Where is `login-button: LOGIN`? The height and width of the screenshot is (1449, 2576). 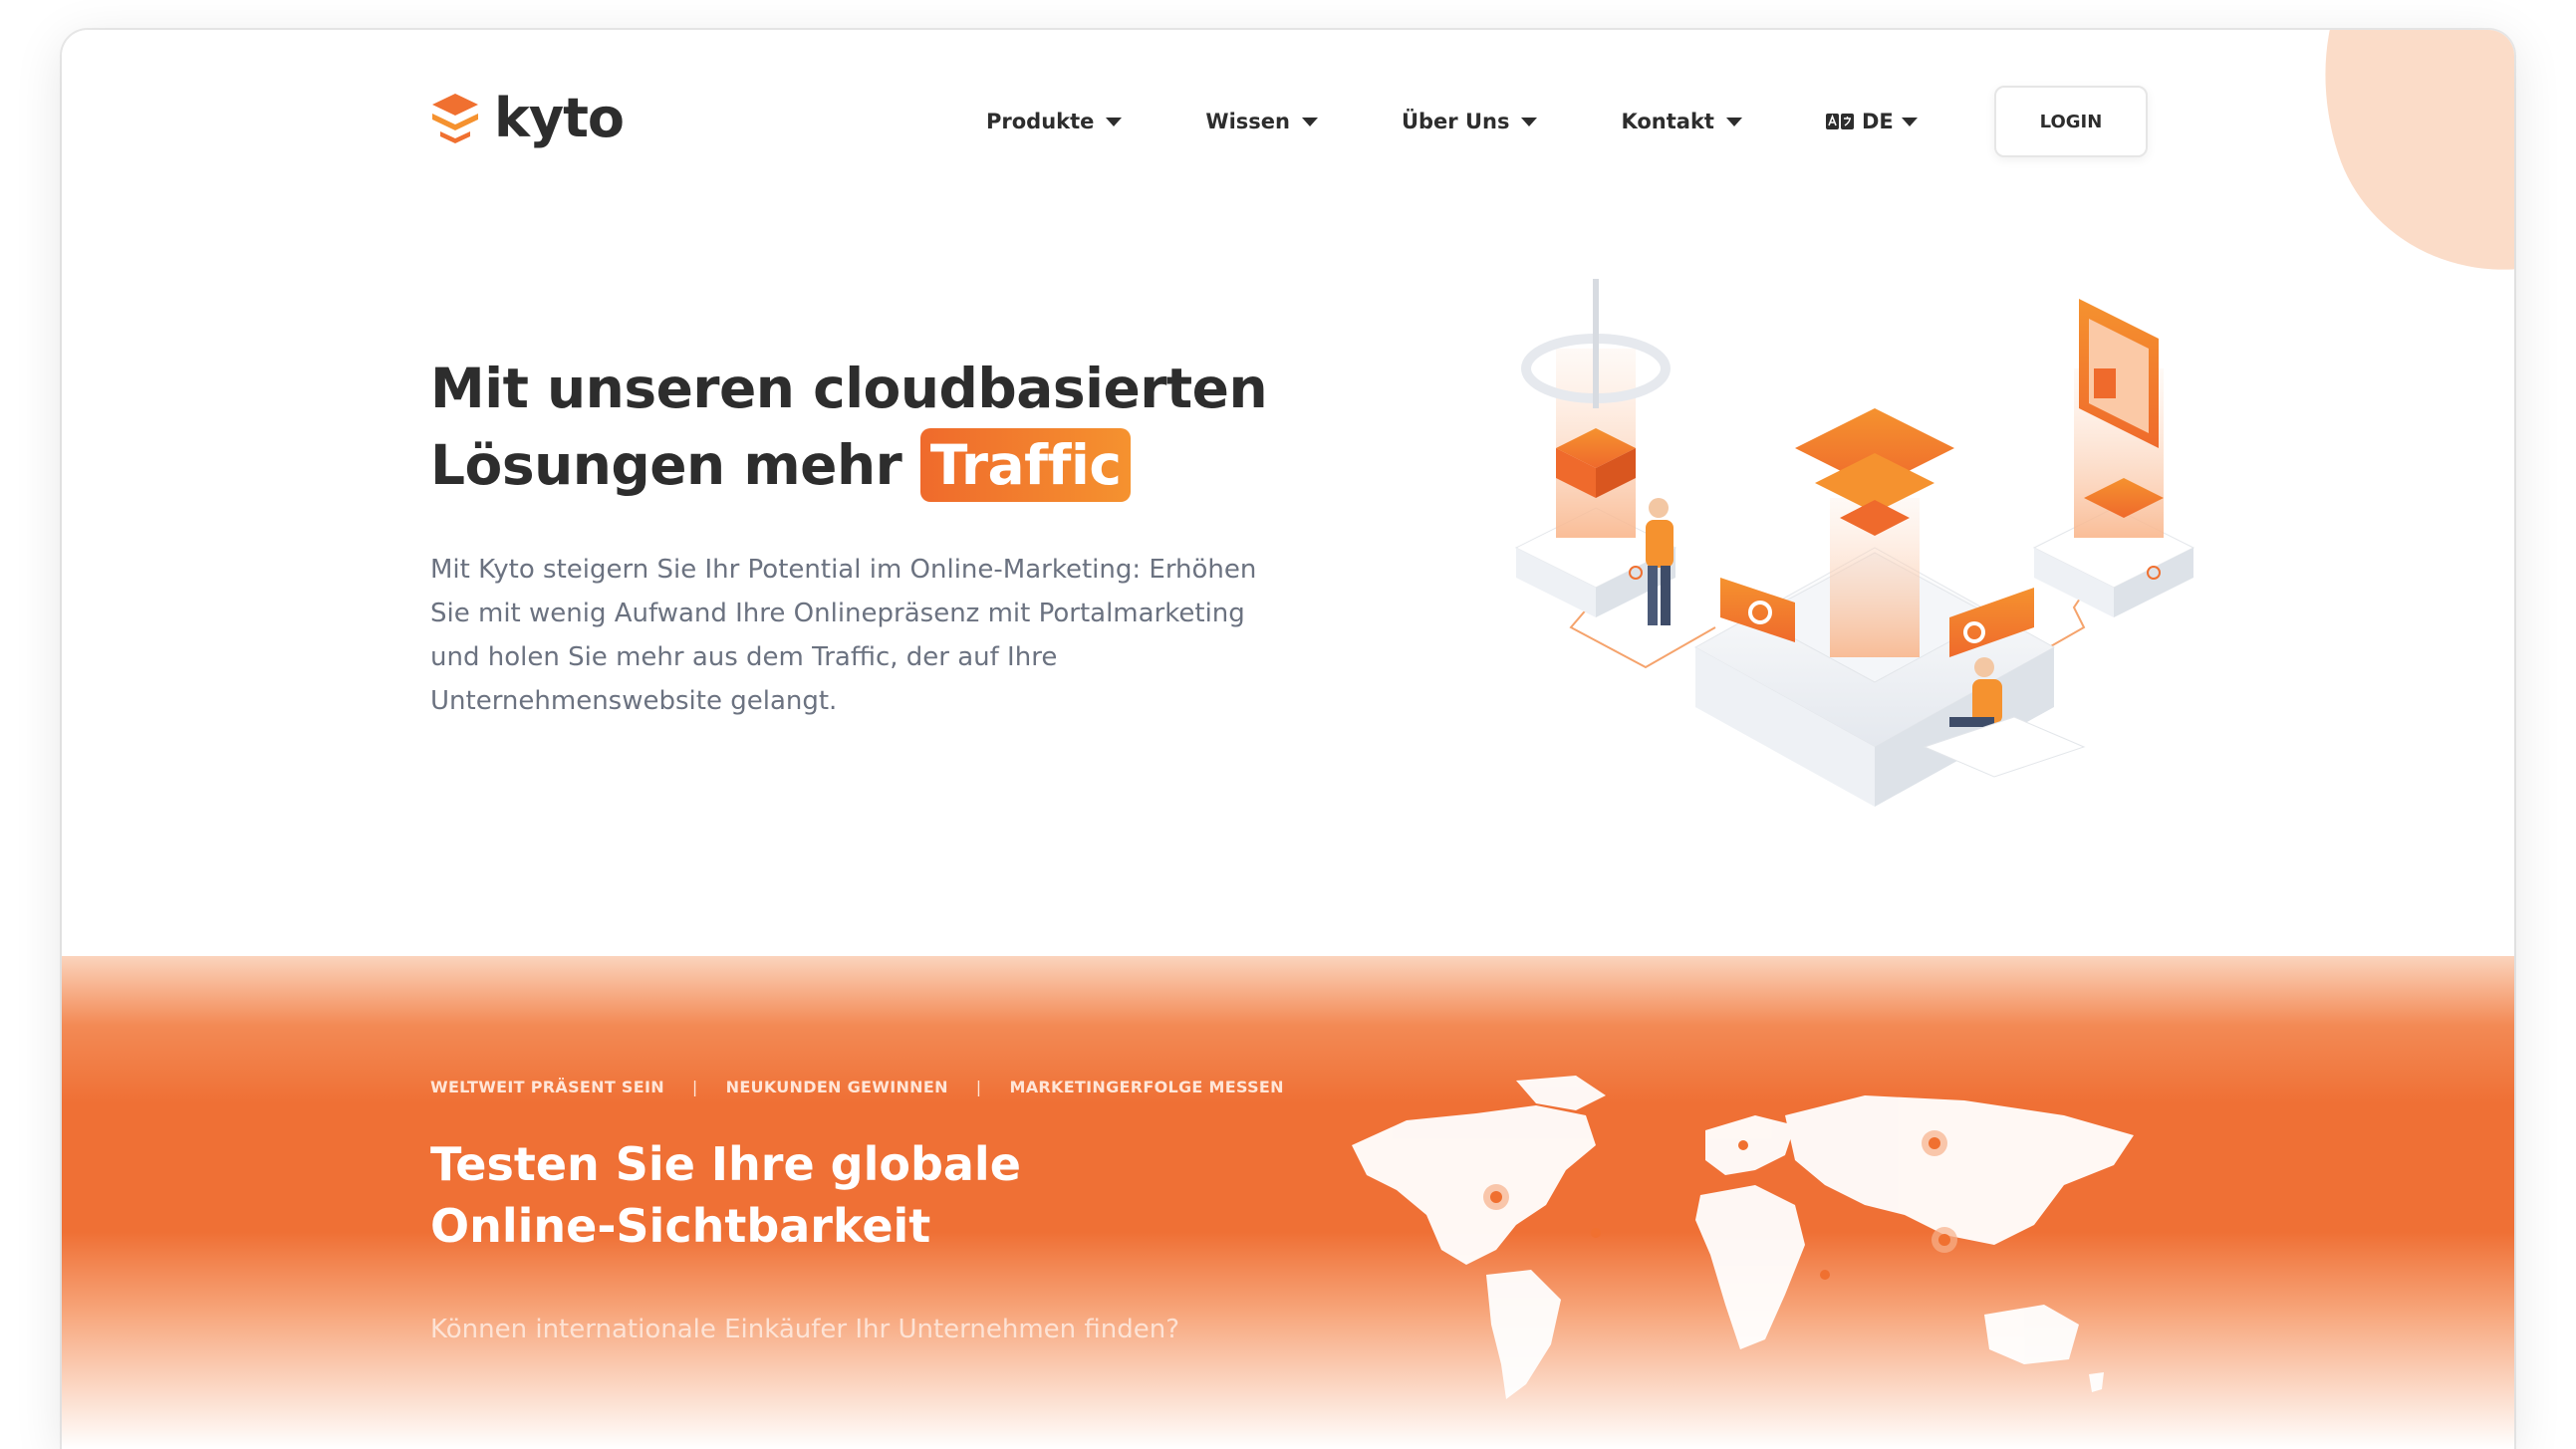 login-button: LOGIN is located at coordinates (2071, 122).